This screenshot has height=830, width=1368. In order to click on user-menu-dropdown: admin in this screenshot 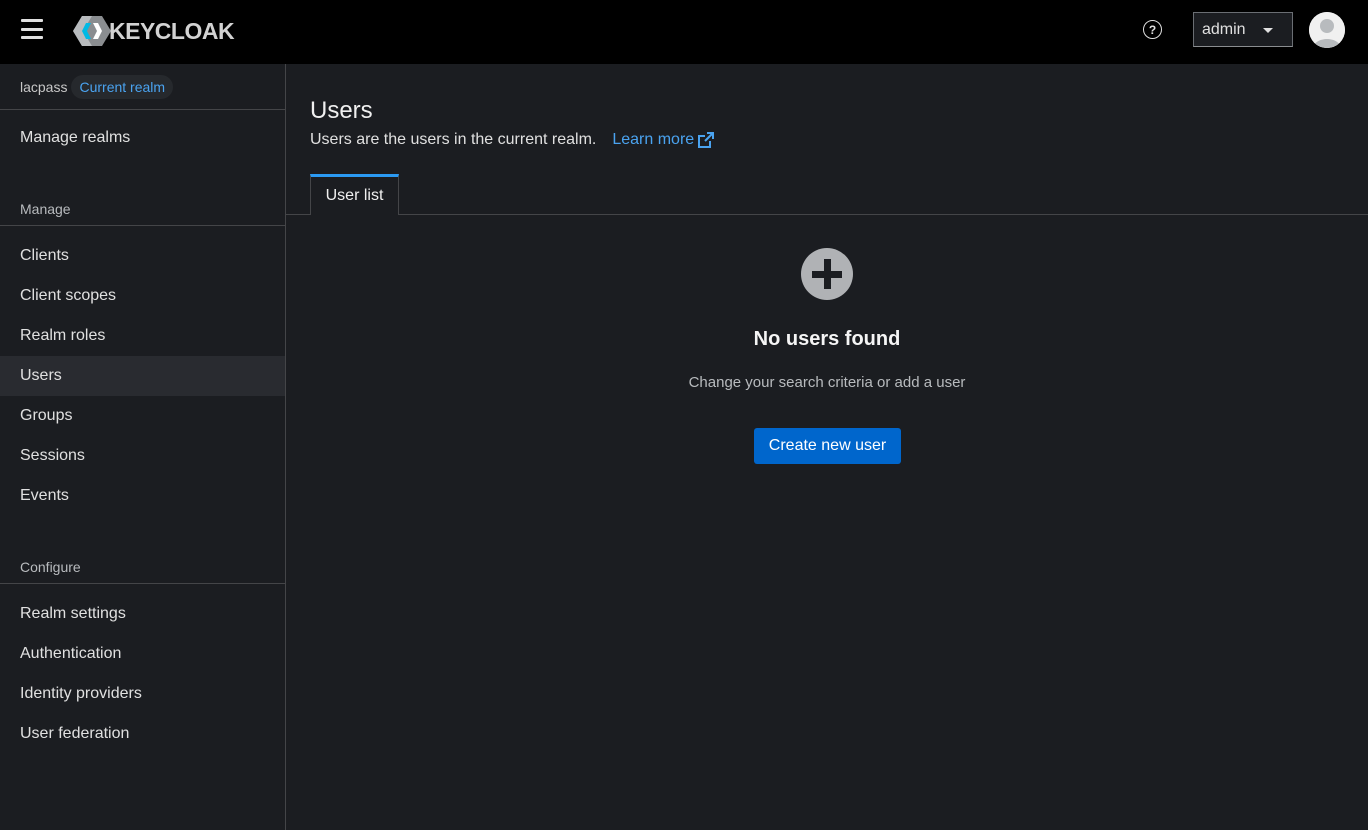, I will do `click(1243, 29)`.